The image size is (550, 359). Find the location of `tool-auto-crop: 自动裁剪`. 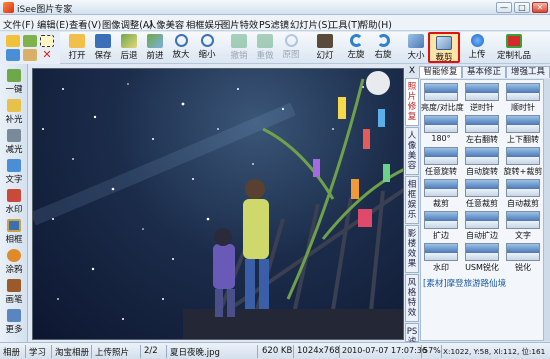

tool-auto-crop: 自动裁剪 is located at coordinates (523, 193).